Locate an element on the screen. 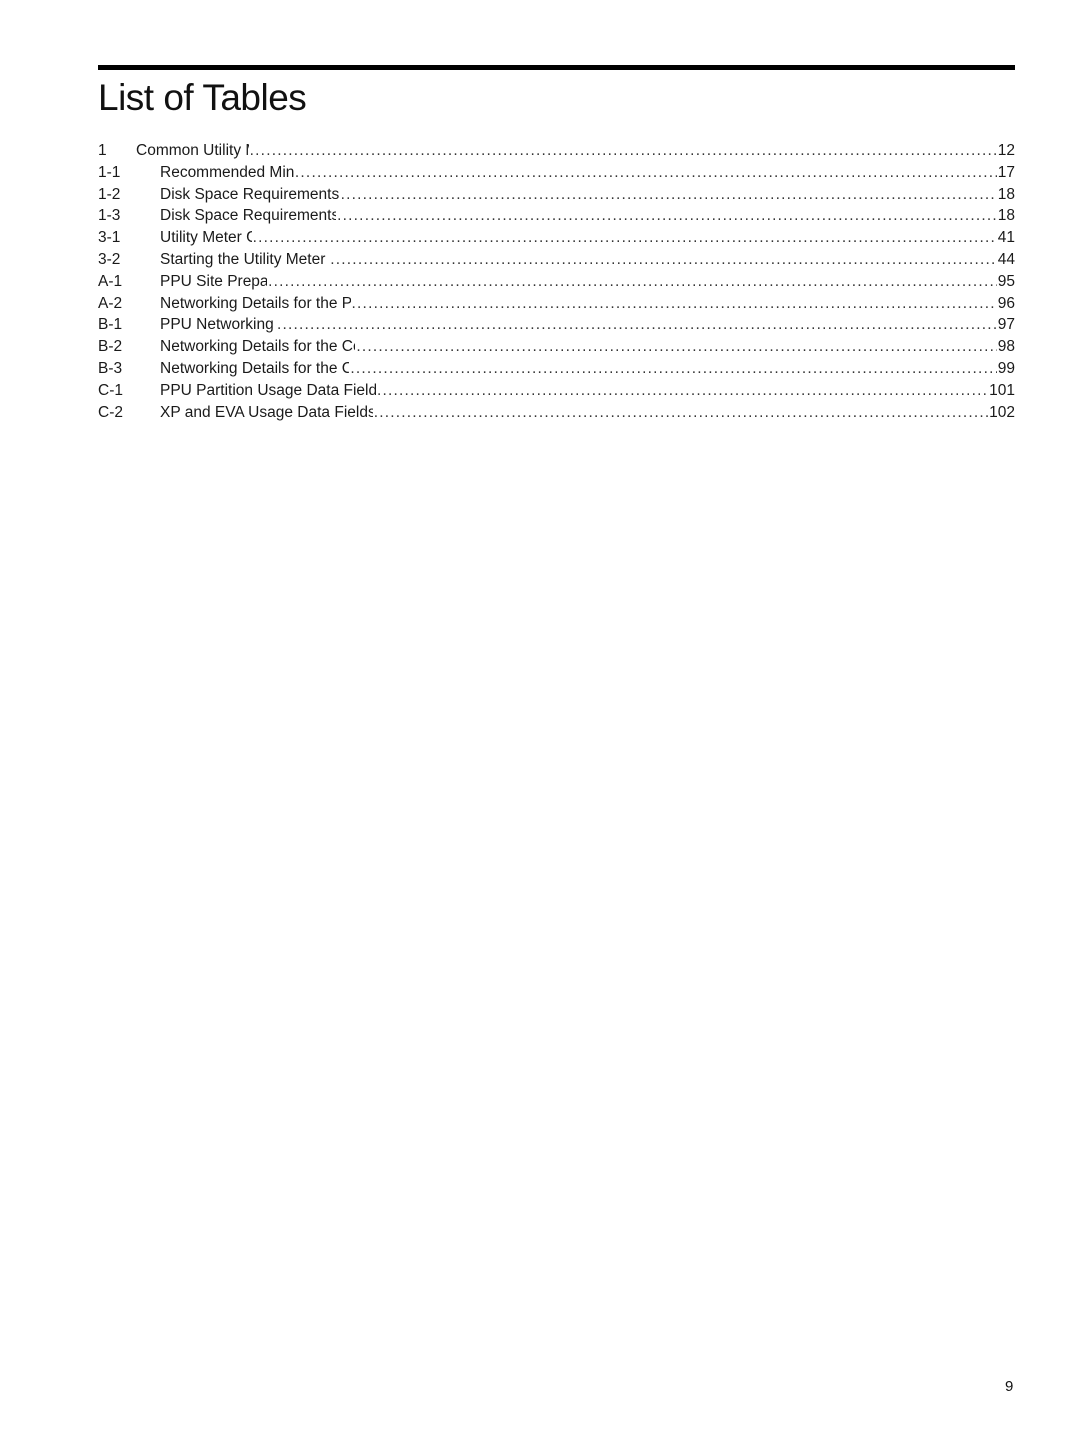 The width and height of the screenshot is (1080, 1438). page-ref: 98 is located at coordinates (1006, 347).